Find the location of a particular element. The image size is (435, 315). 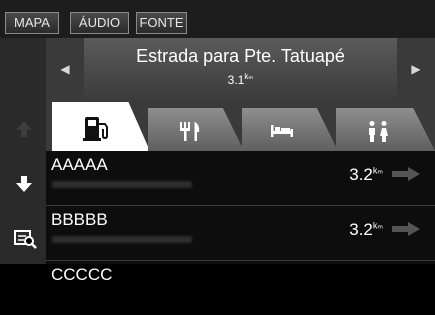

category-tabs is located at coordinates (240, 125).